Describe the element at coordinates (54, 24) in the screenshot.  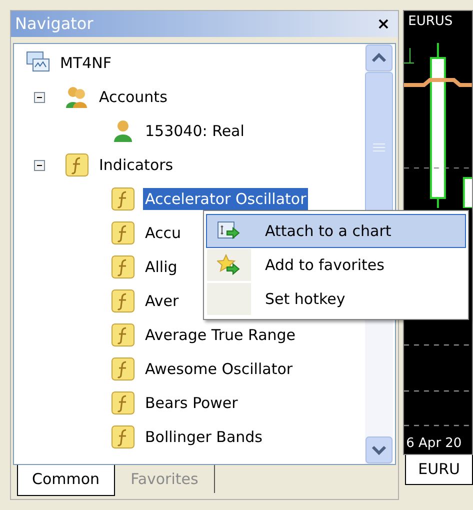
I see `panel-title: Navigator` at that location.